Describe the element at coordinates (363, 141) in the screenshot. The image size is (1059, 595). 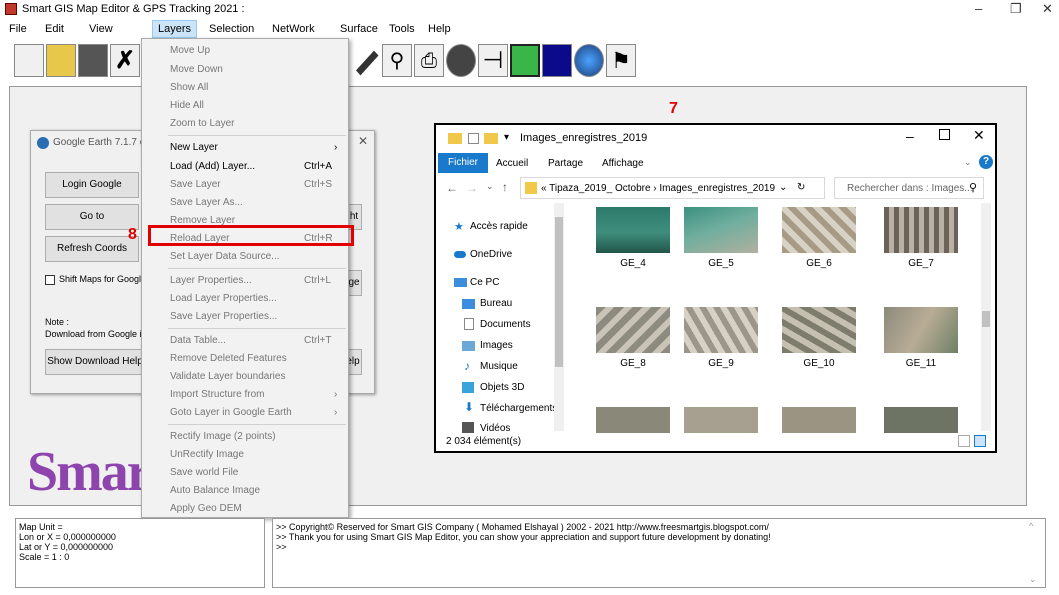
I see `ge-close-icon: ✕` at that location.